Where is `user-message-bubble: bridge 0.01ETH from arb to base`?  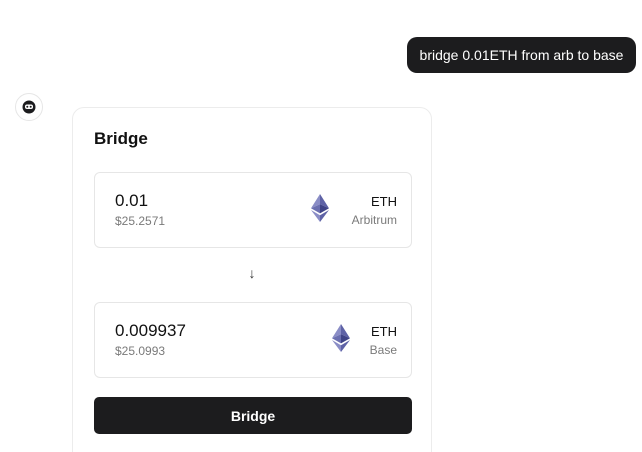 user-message-bubble: bridge 0.01ETH from arb to base is located at coordinates (521, 55).